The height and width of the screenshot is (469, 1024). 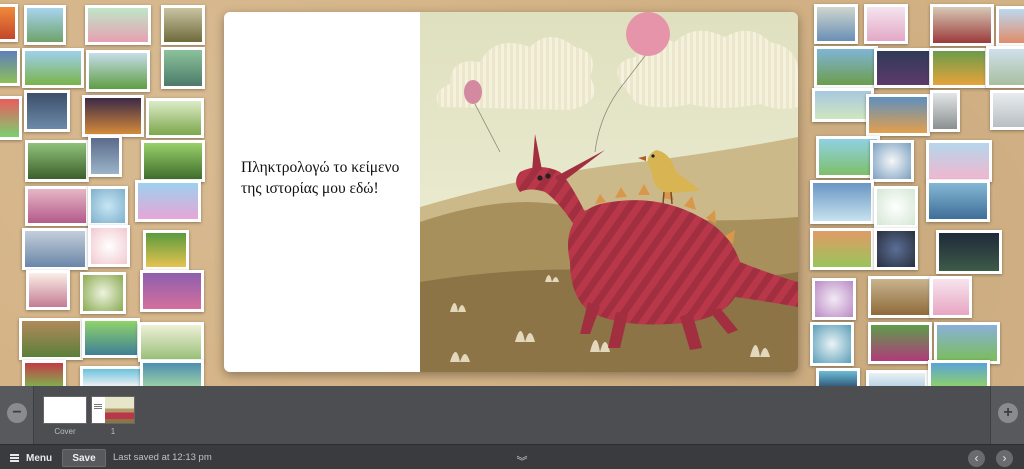 What do you see at coordinates (976, 458) in the screenshot?
I see `previous-page-icon: ‹` at bounding box center [976, 458].